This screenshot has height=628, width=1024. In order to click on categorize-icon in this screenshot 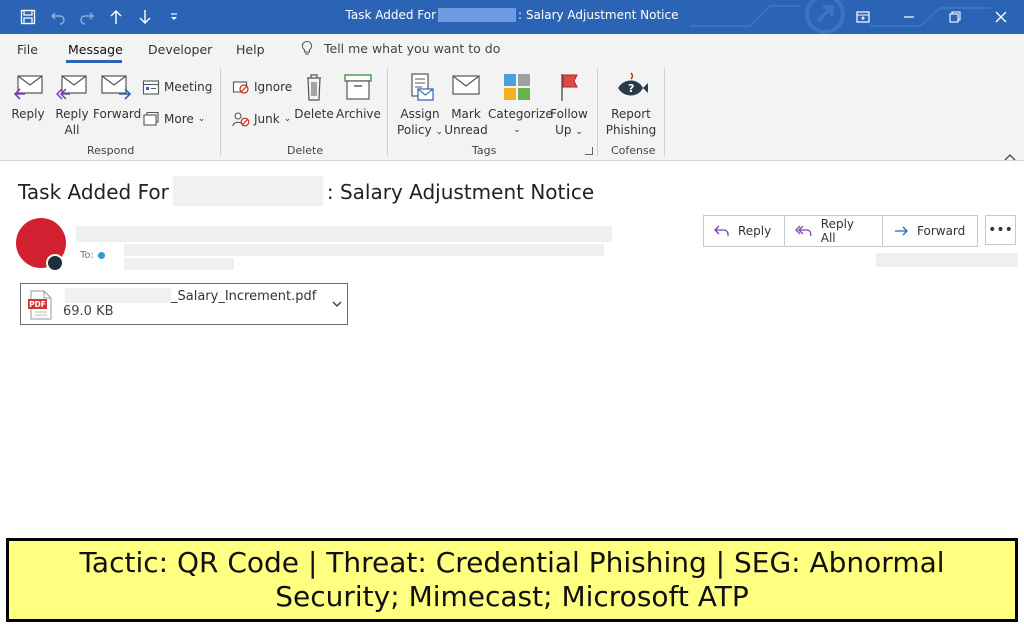, I will do `click(517, 87)`.